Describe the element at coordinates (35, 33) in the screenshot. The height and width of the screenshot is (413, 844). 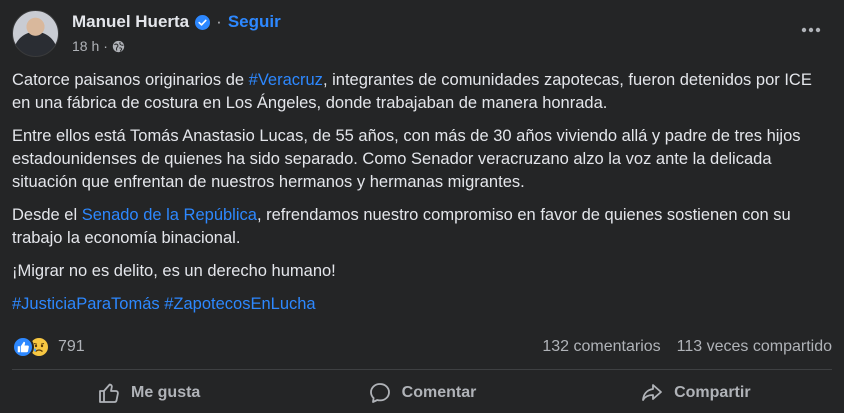
I see `avatar` at that location.